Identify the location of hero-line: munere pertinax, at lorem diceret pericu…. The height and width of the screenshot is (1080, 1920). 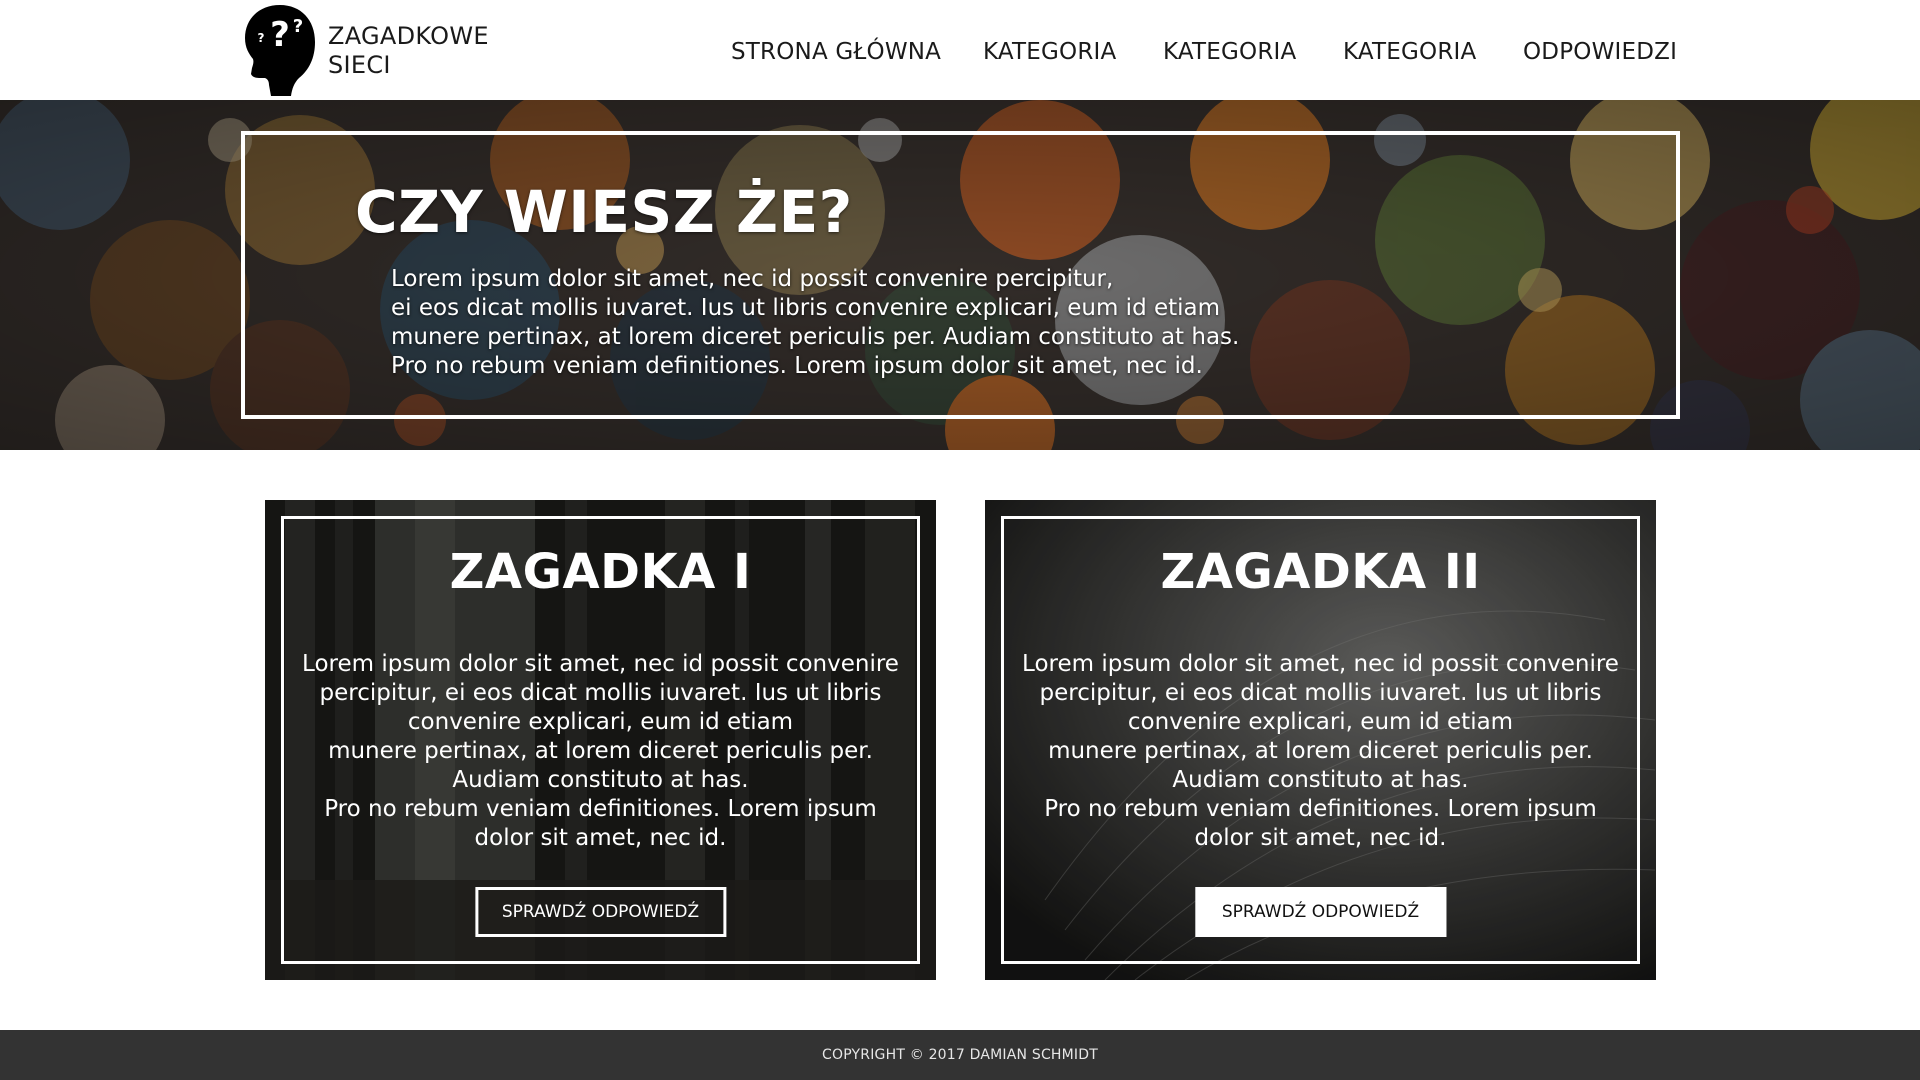
(815, 337).